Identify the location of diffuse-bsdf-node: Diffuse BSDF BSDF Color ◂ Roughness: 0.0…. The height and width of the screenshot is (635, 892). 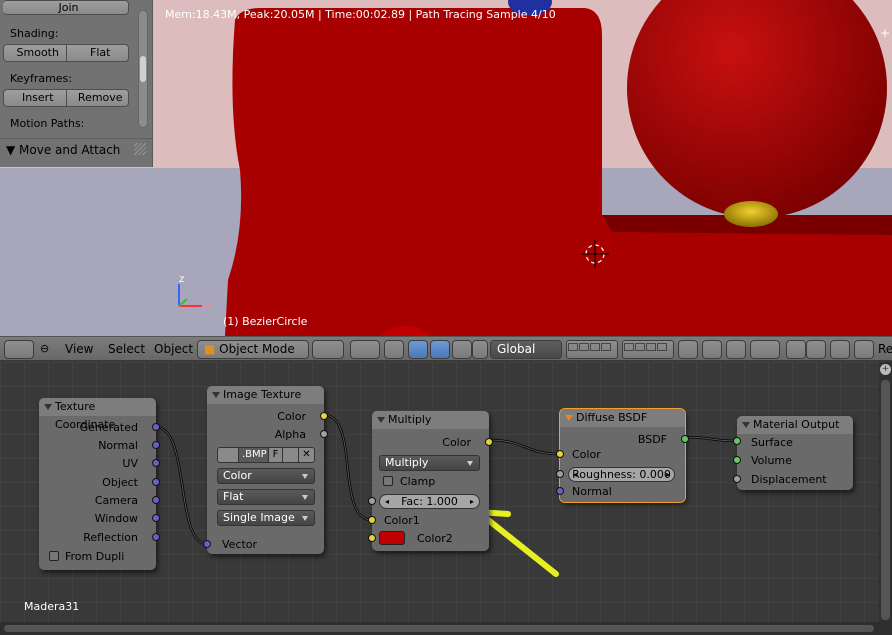
(622, 455).